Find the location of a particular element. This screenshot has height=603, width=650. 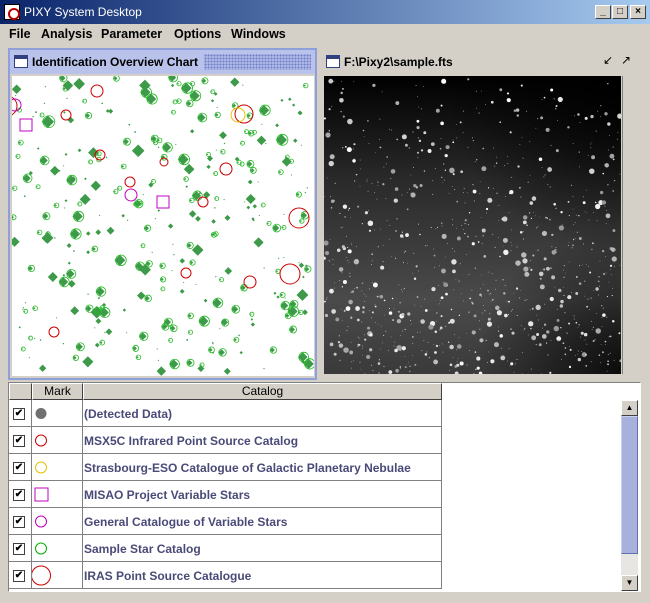

scroll-up-icon: ▲ is located at coordinates (629, 408).